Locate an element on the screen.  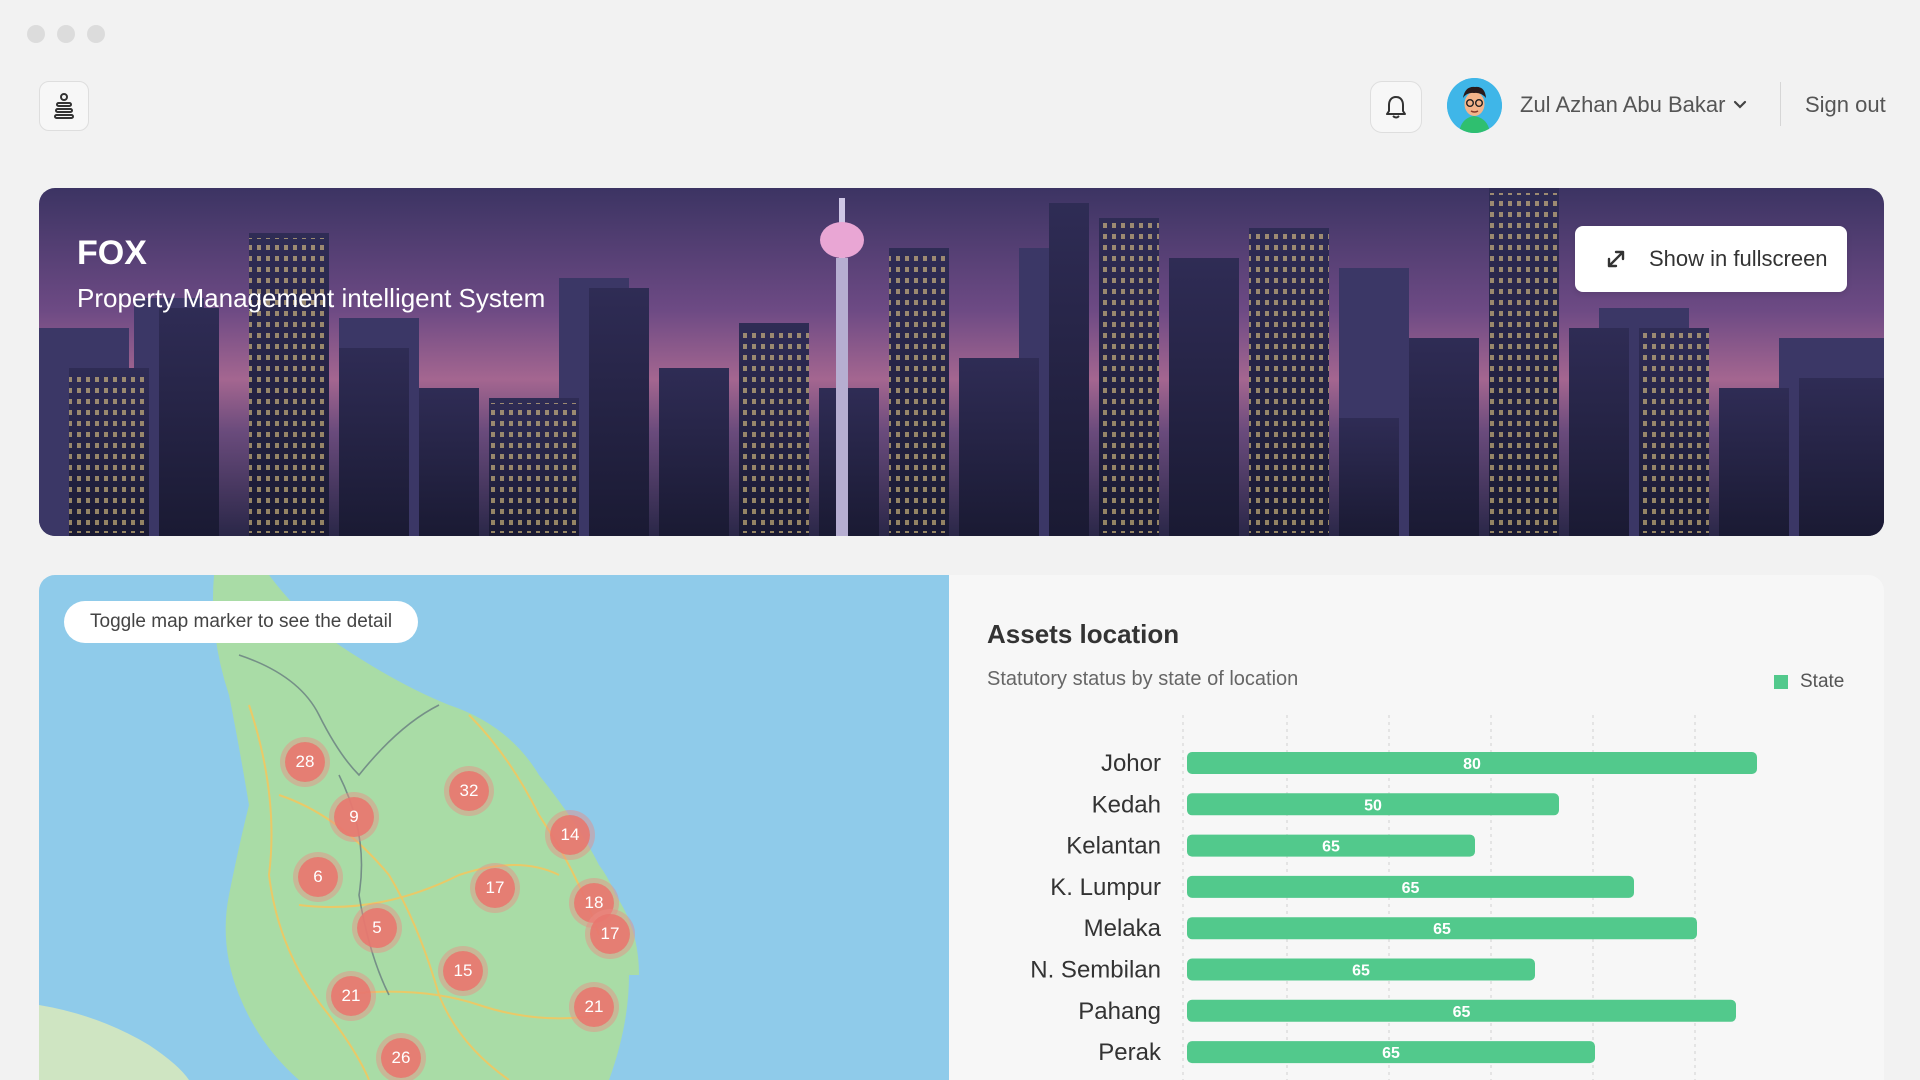
category-label: Kedah is located at coordinates (1126, 804).